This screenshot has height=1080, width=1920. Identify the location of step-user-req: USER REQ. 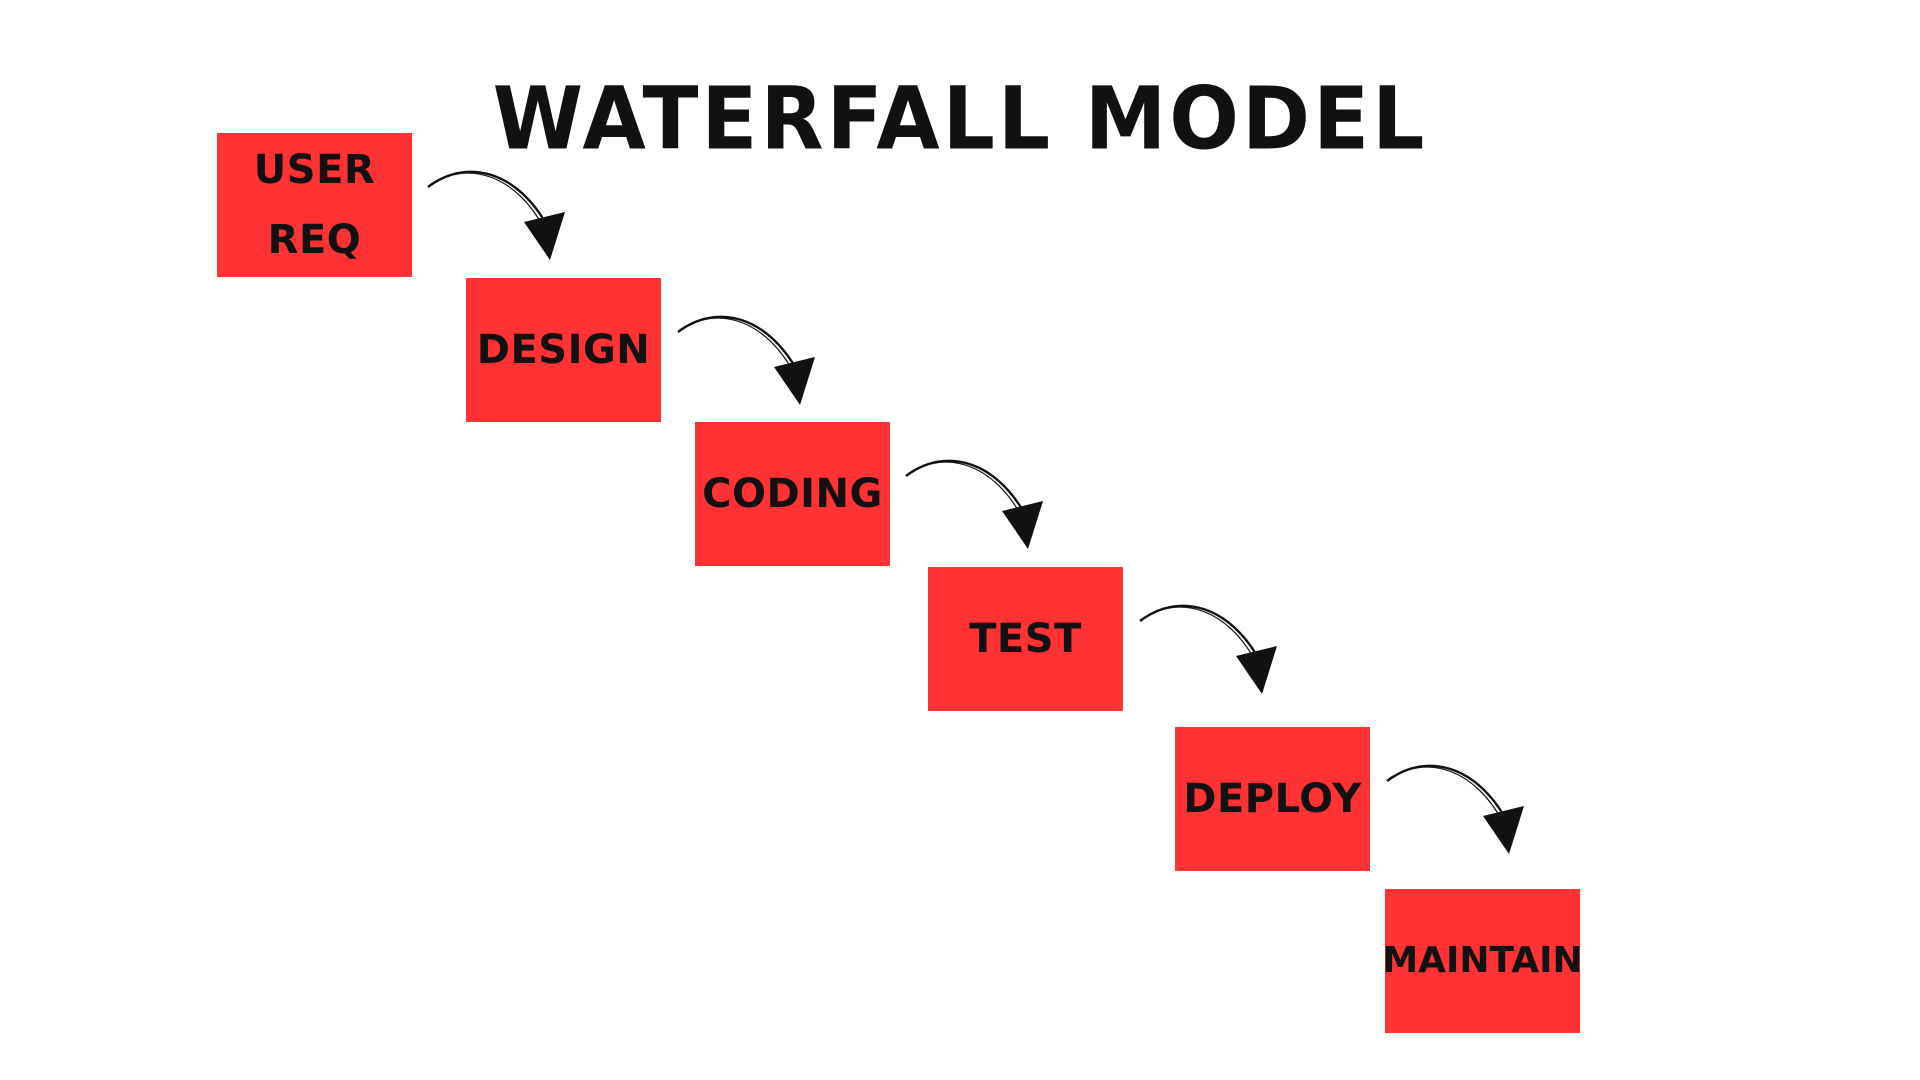
(314, 205).